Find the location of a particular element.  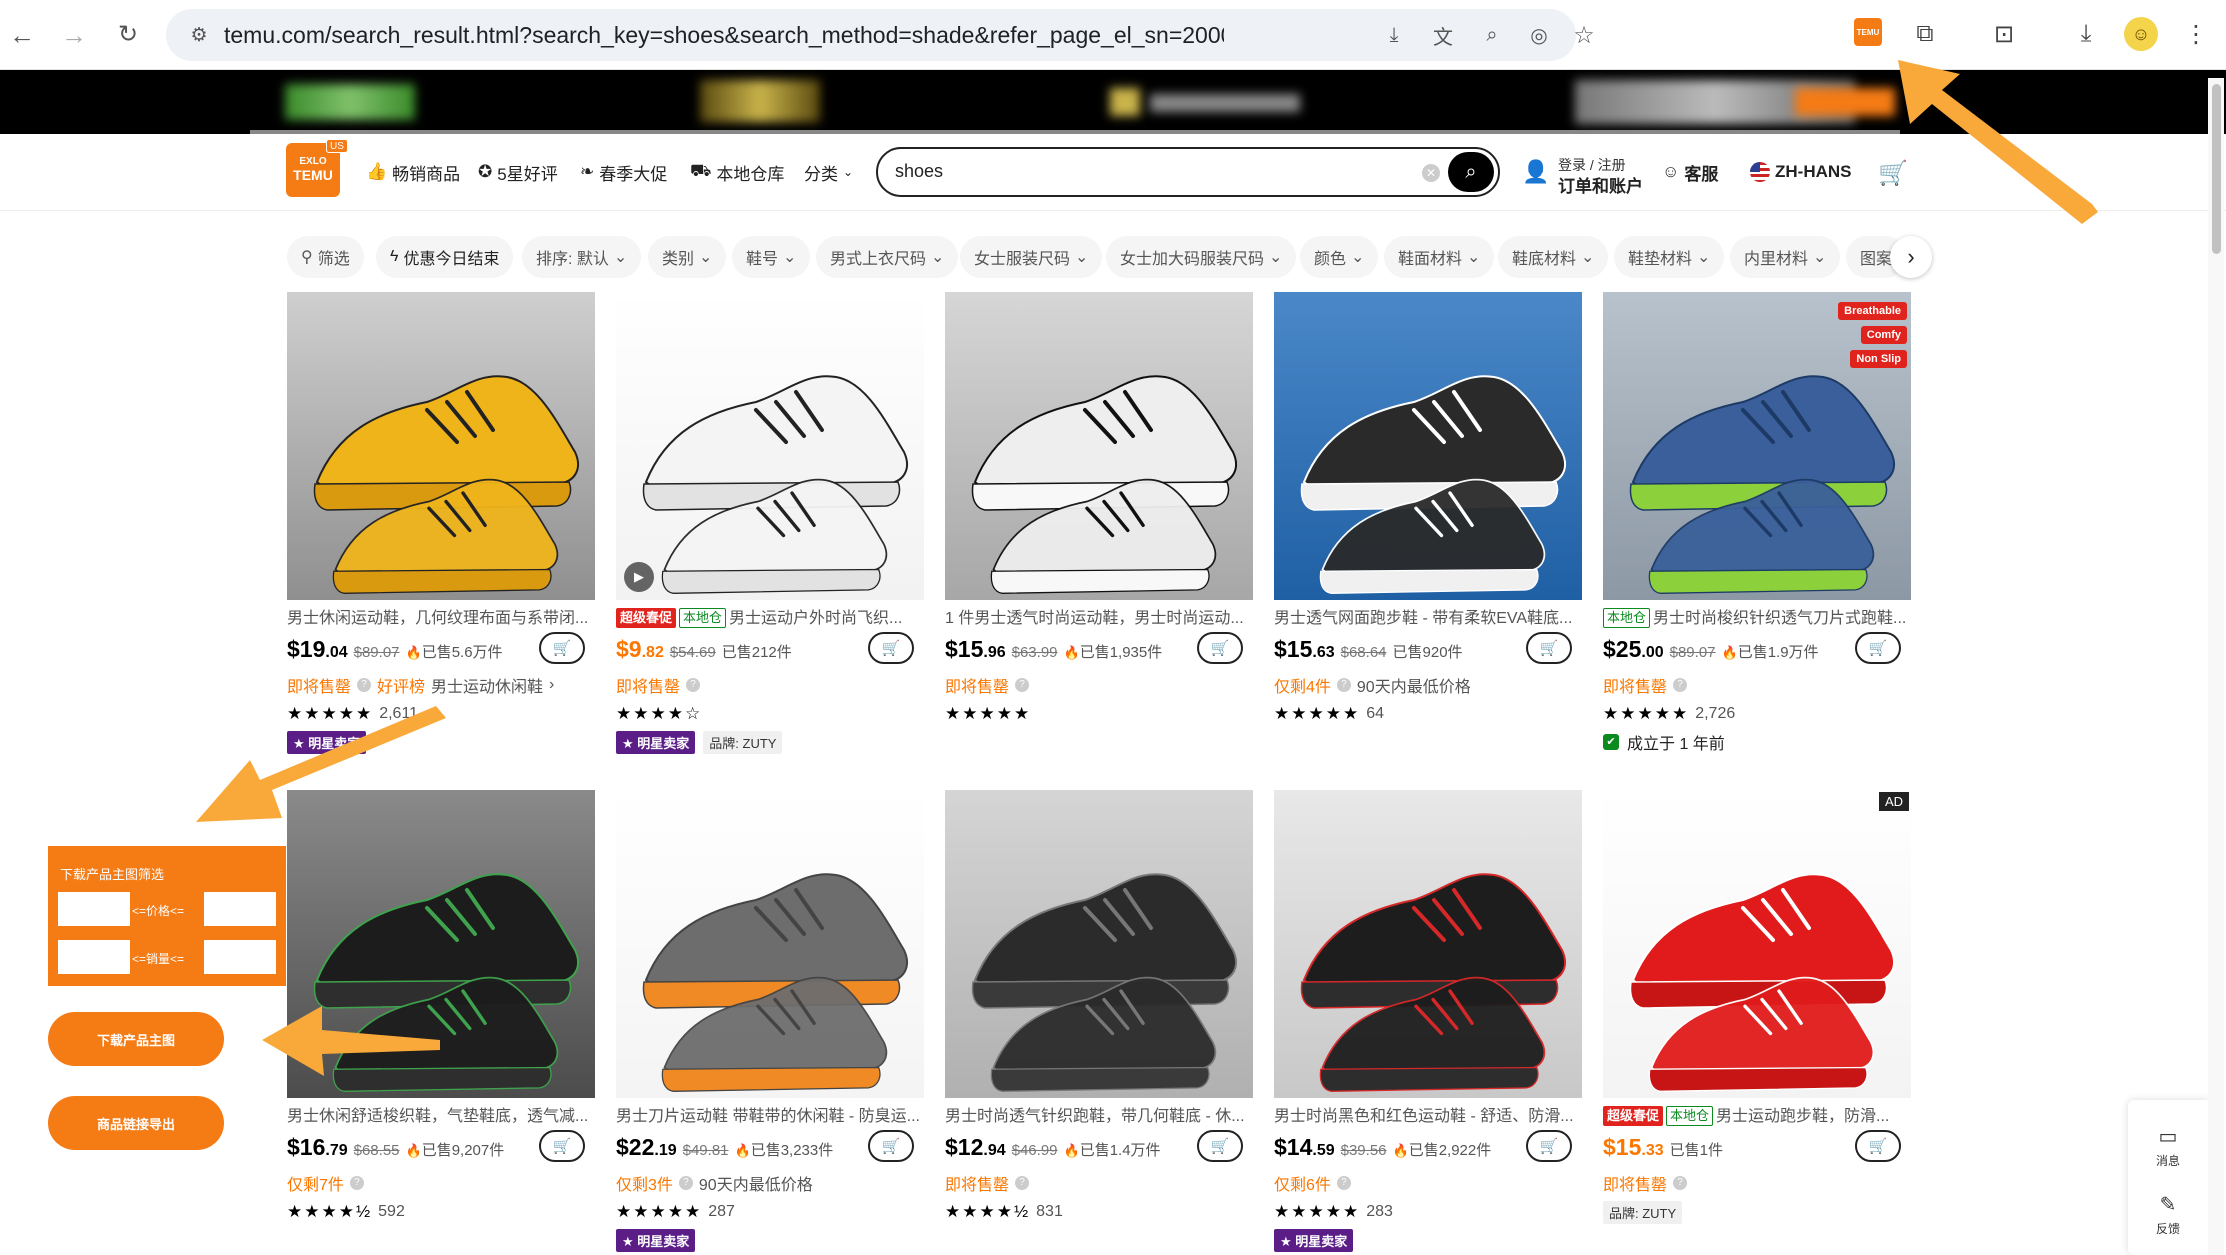

max-price-input is located at coordinates (240, 909).